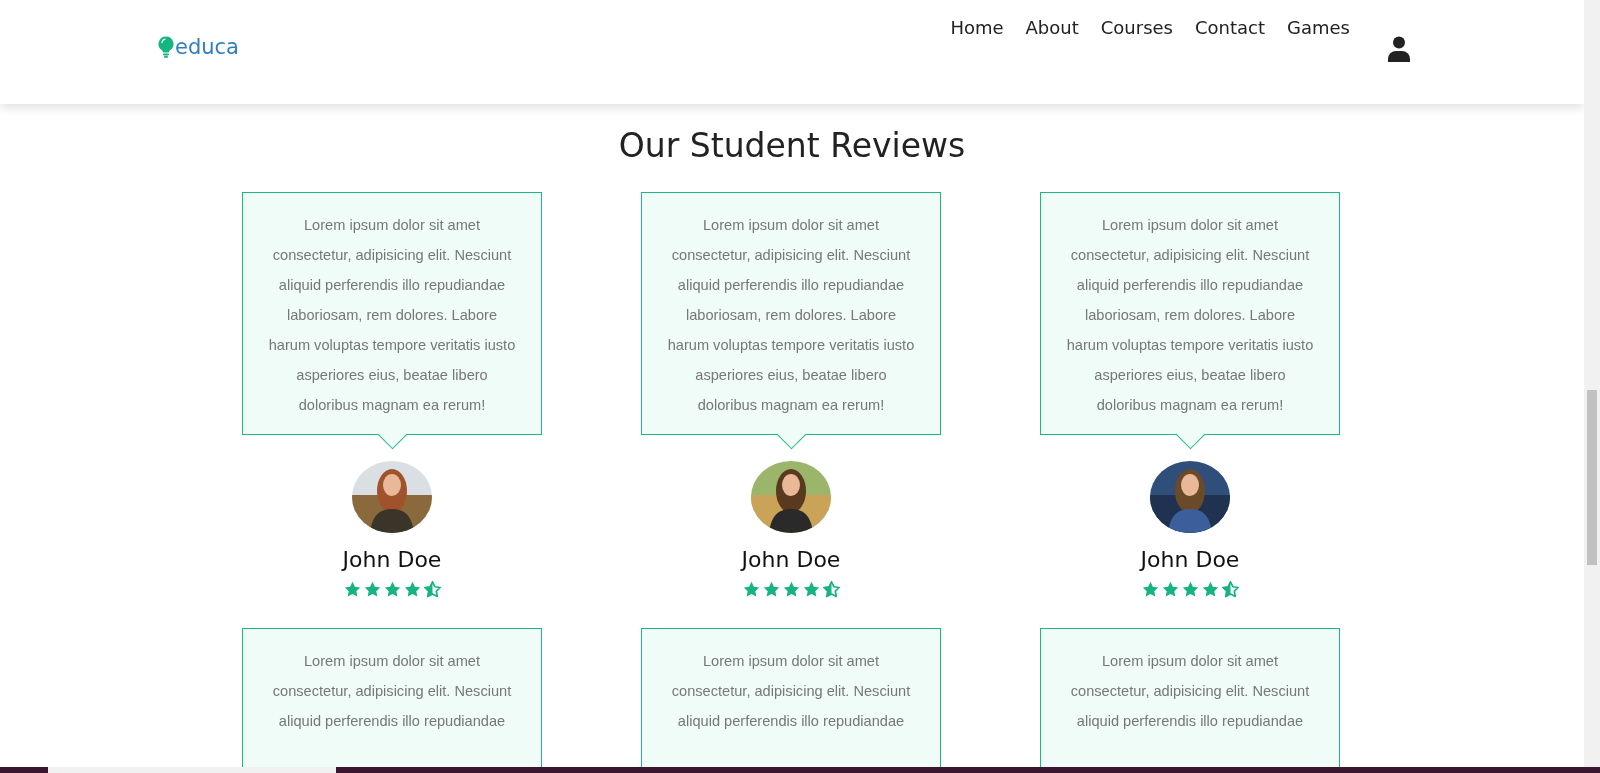 The width and height of the screenshot is (1600, 773). Describe the element at coordinates (792, 145) in the screenshot. I see `section-title: Our Student Reviews` at that location.